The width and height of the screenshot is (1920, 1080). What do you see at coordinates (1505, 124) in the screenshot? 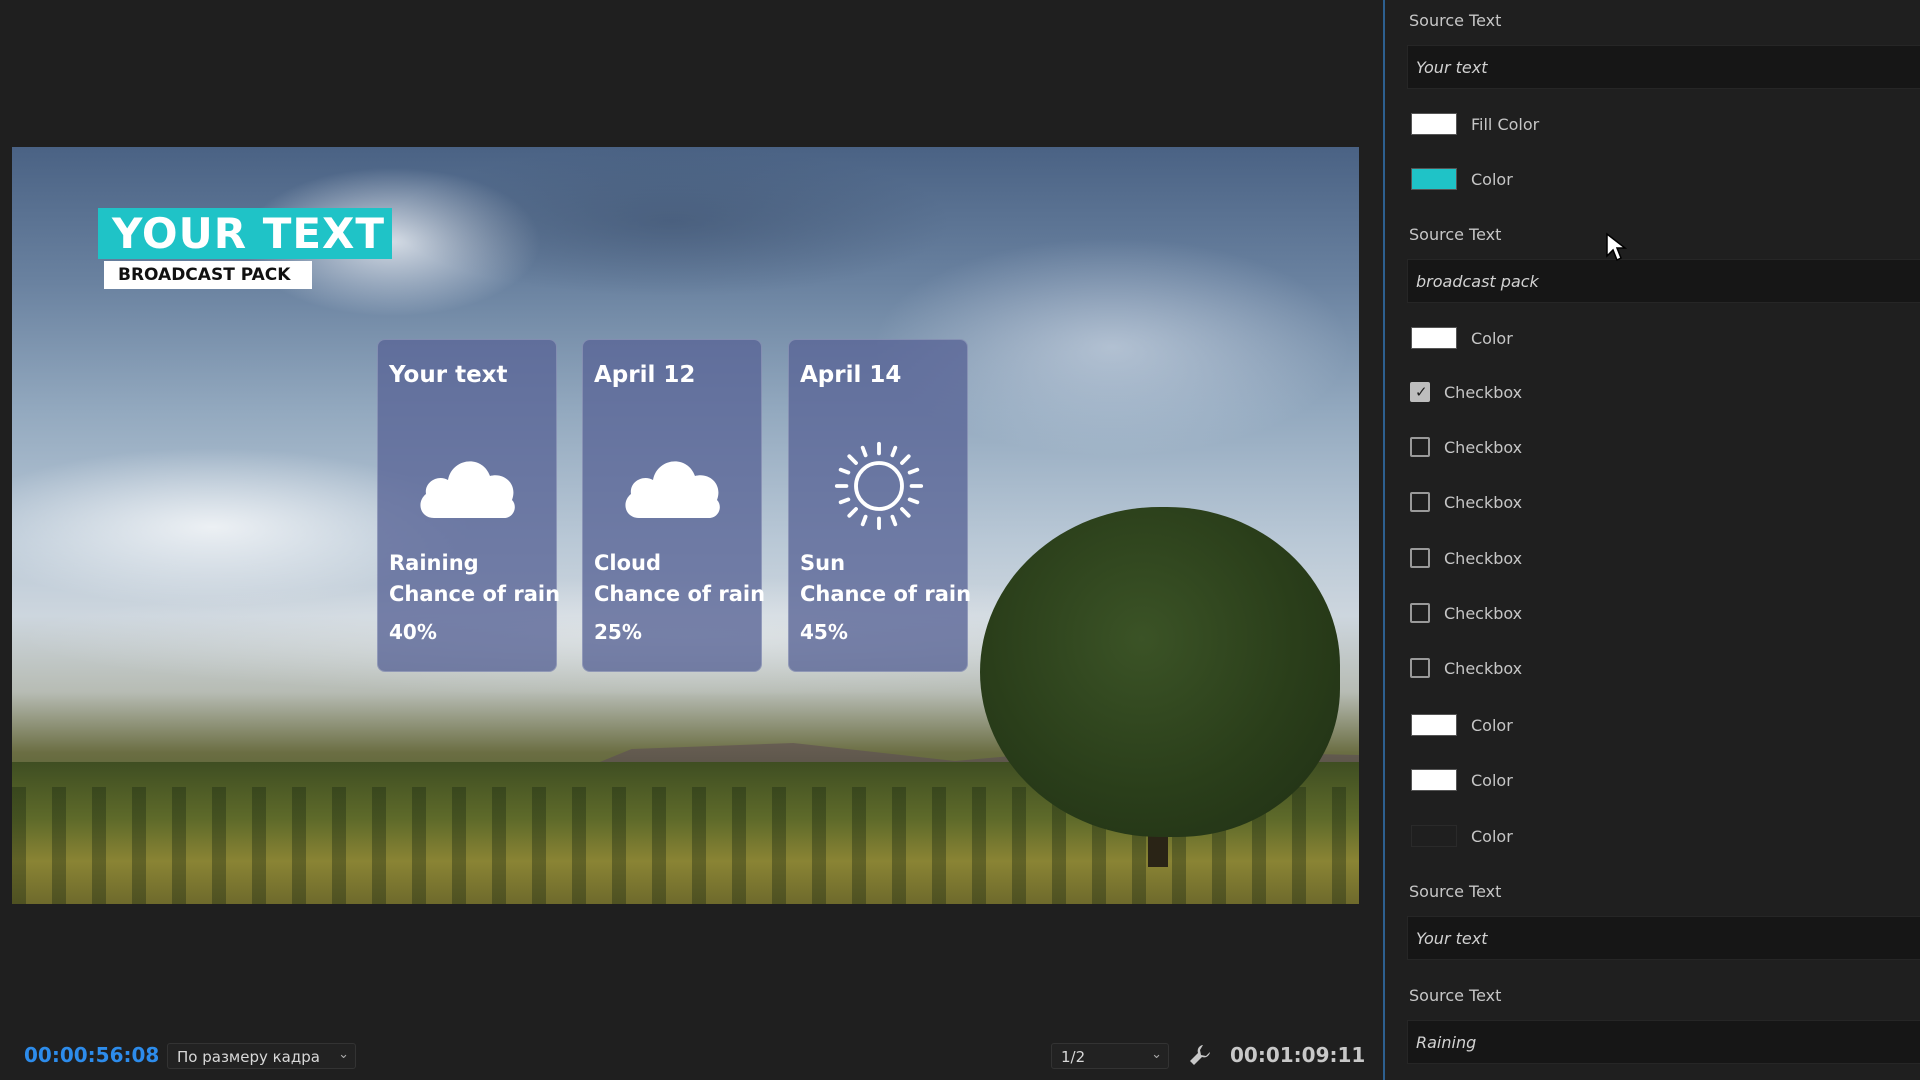
I see `color-label: Fill Color` at bounding box center [1505, 124].